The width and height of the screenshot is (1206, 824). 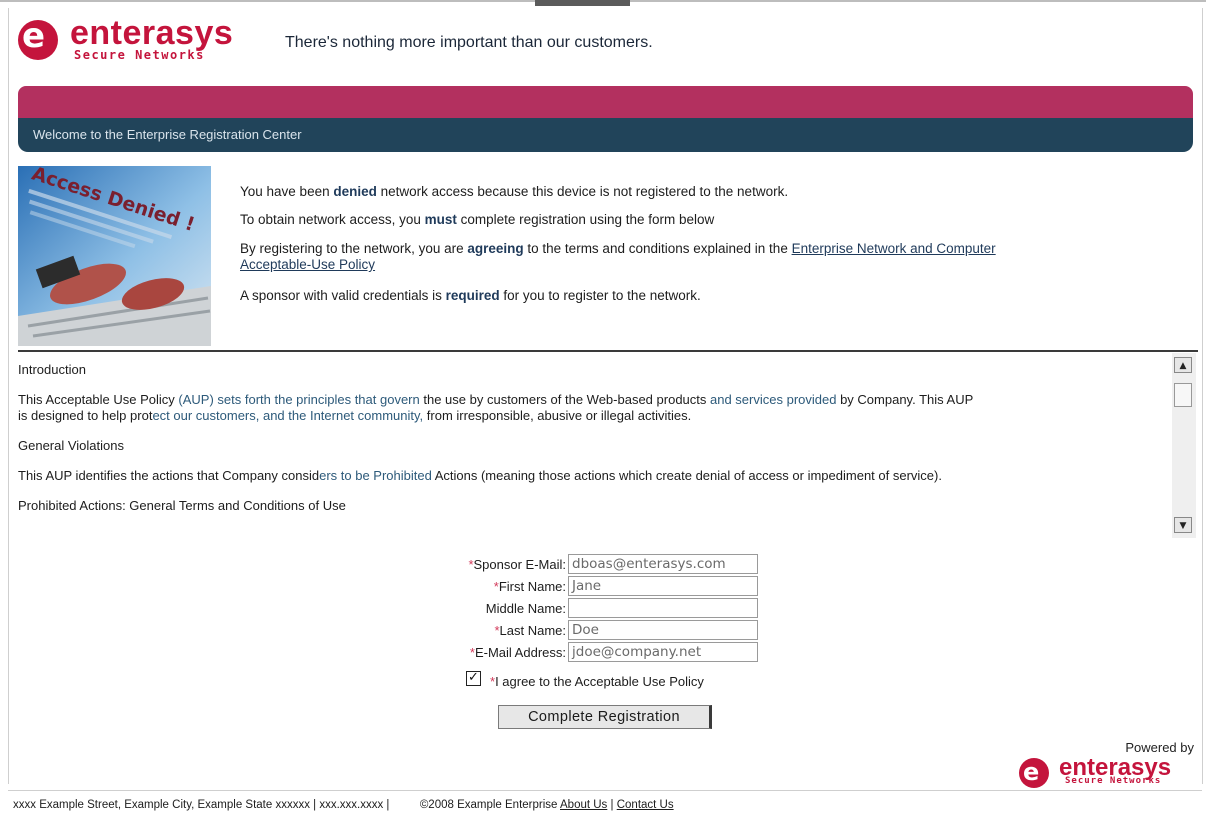 I want to click on intro-emphasis: required, so click(x=472, y=295).